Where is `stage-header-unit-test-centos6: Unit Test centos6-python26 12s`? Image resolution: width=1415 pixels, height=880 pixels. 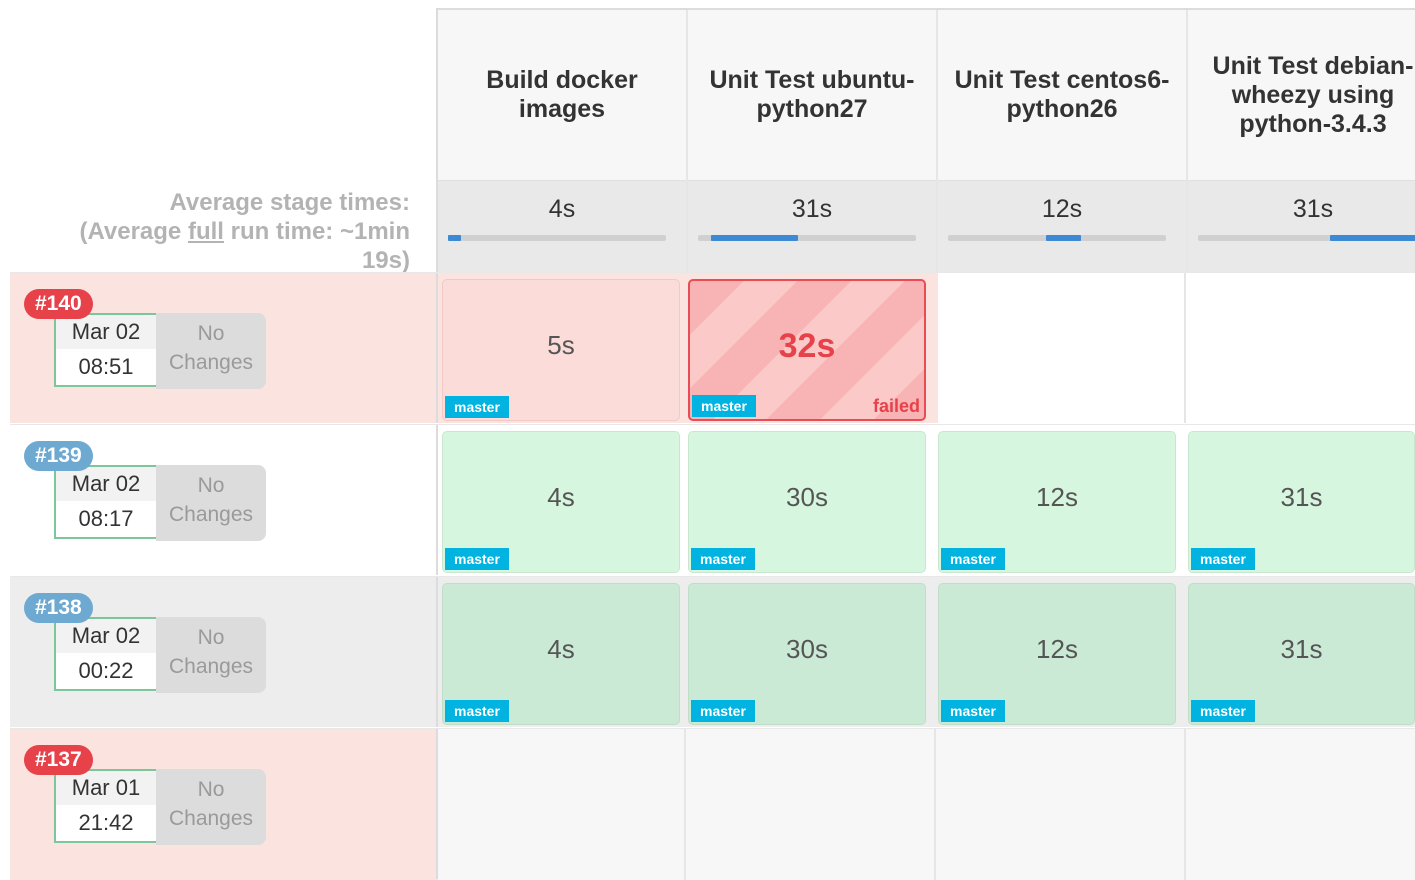
stage-header-unit-test-centos6: Unit Test centos6-python26 12s is located at coordinates (1063, 142).